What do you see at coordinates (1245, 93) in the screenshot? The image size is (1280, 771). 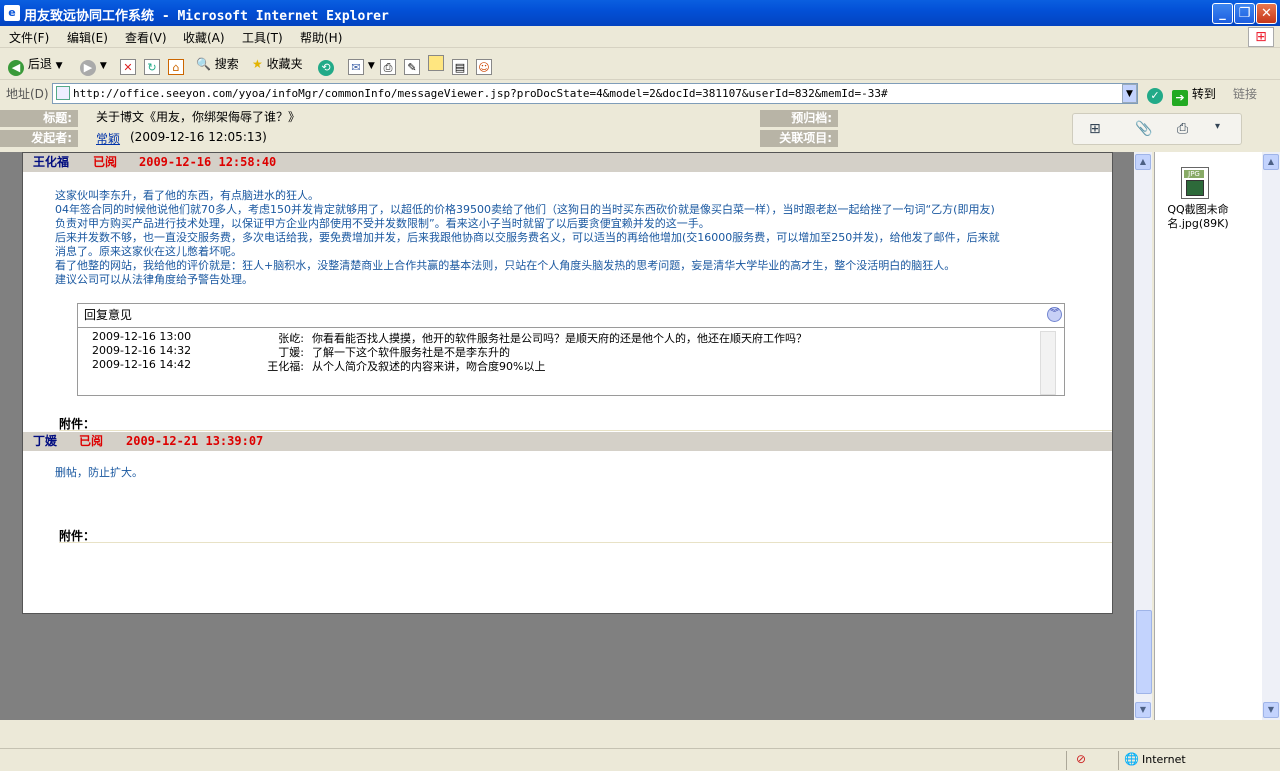 I see `links-label: 链接` at bounding box center [1245, 93].